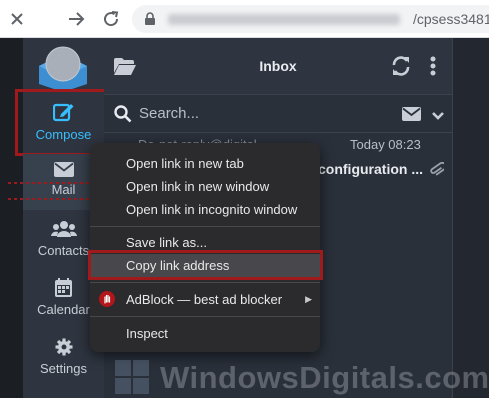  I want to click on envelope-icon, so click(63, 169).